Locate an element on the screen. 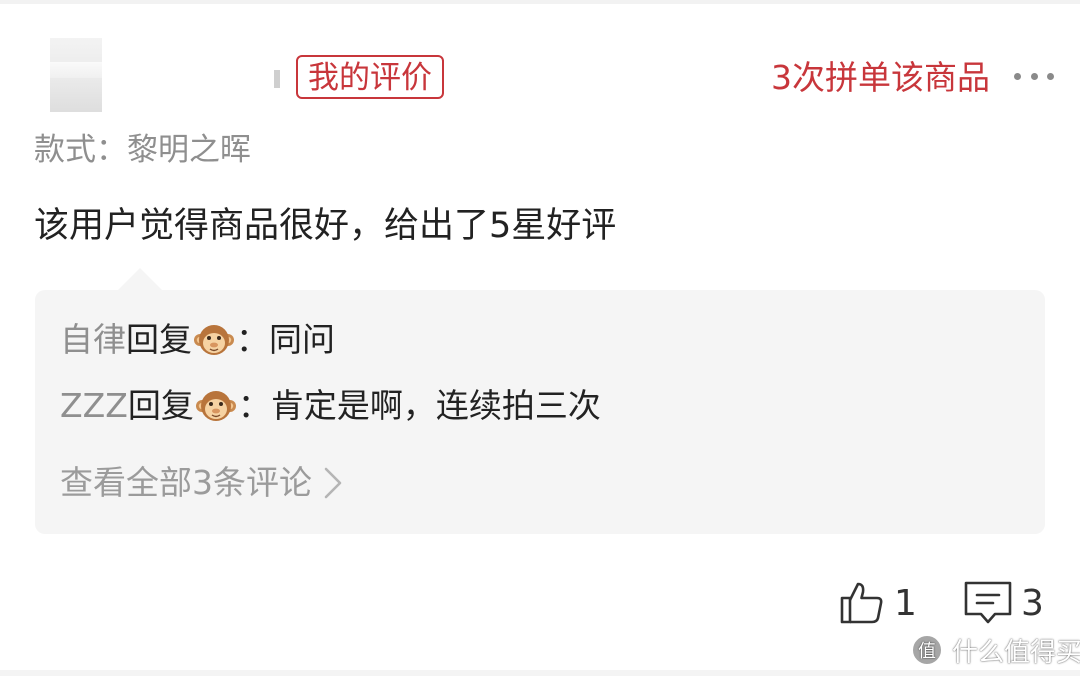 The image size is (1080, 676). bottom-divider is located at coordinates (540, 673).